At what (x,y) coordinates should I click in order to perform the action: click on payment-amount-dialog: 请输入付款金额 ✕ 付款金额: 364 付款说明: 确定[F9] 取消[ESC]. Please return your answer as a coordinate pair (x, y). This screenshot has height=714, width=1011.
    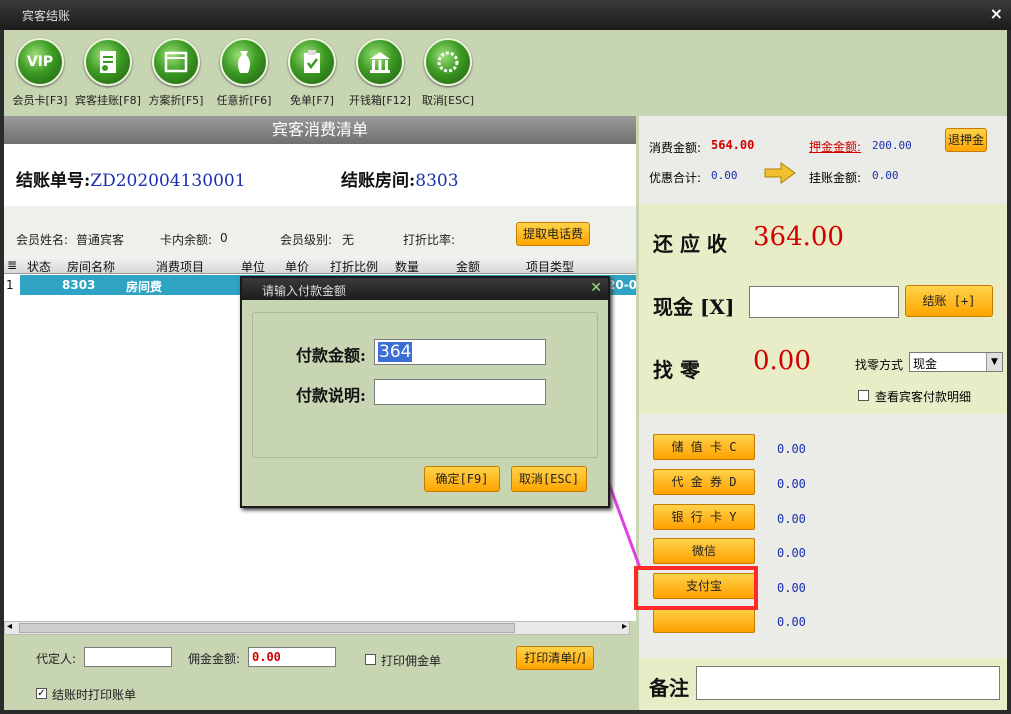
    Looking at the image, I should click on (425, 392).